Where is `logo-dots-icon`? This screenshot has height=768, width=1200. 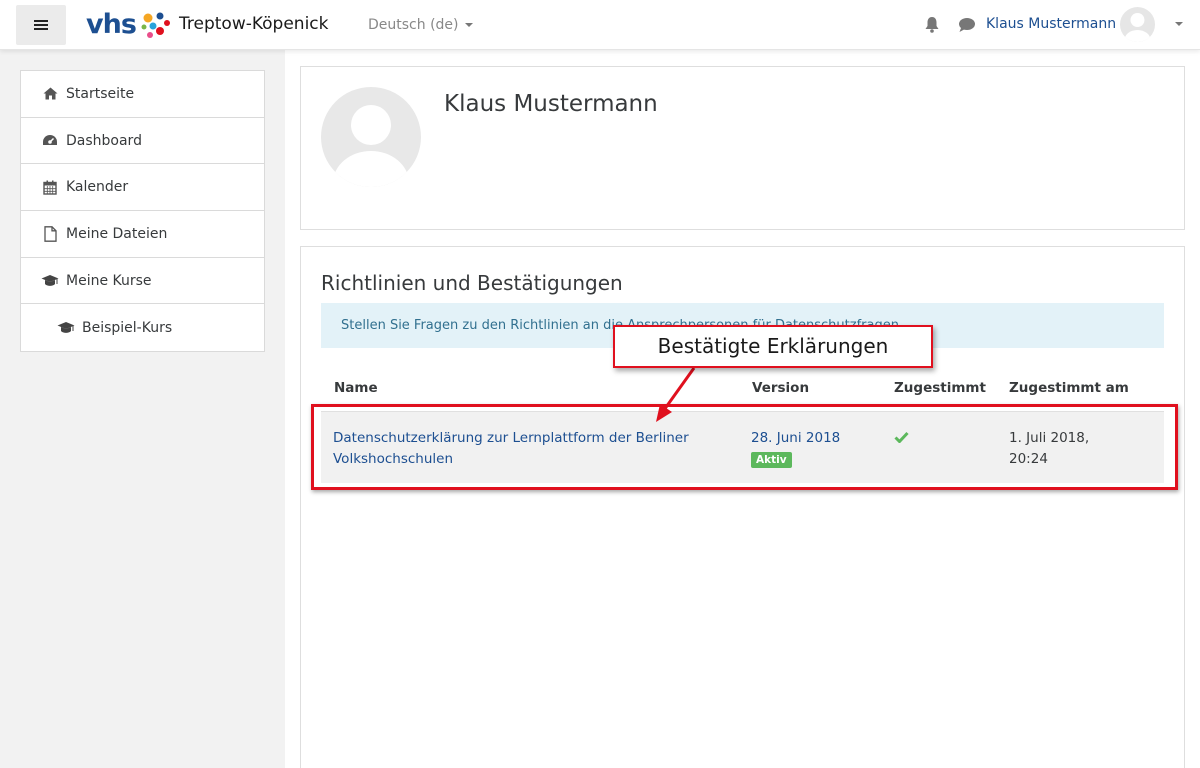
logo-dots-icon is located at coordinates (155, 25).